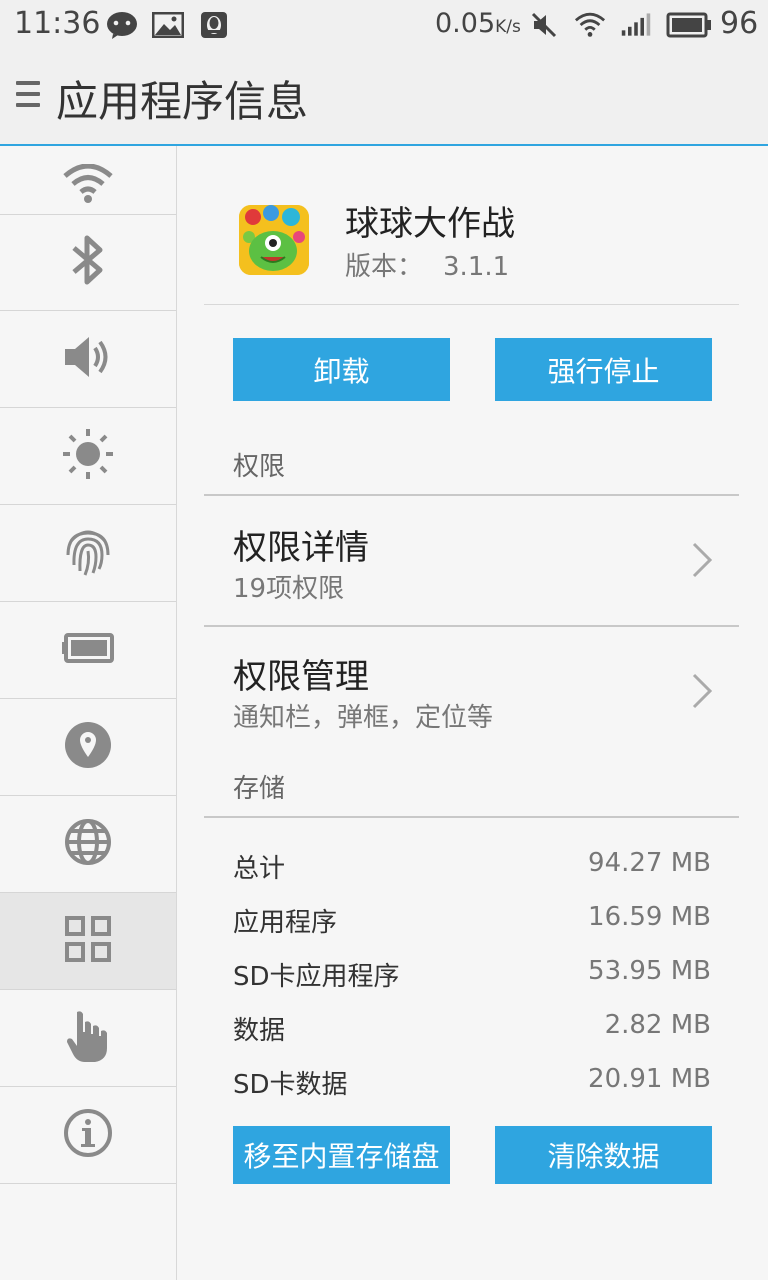 This screenshot has width=768, height=1280. Describe the element at coordinates (478, 23) in the screenshot. I see `net-speed: 0.05K/s` at that location.